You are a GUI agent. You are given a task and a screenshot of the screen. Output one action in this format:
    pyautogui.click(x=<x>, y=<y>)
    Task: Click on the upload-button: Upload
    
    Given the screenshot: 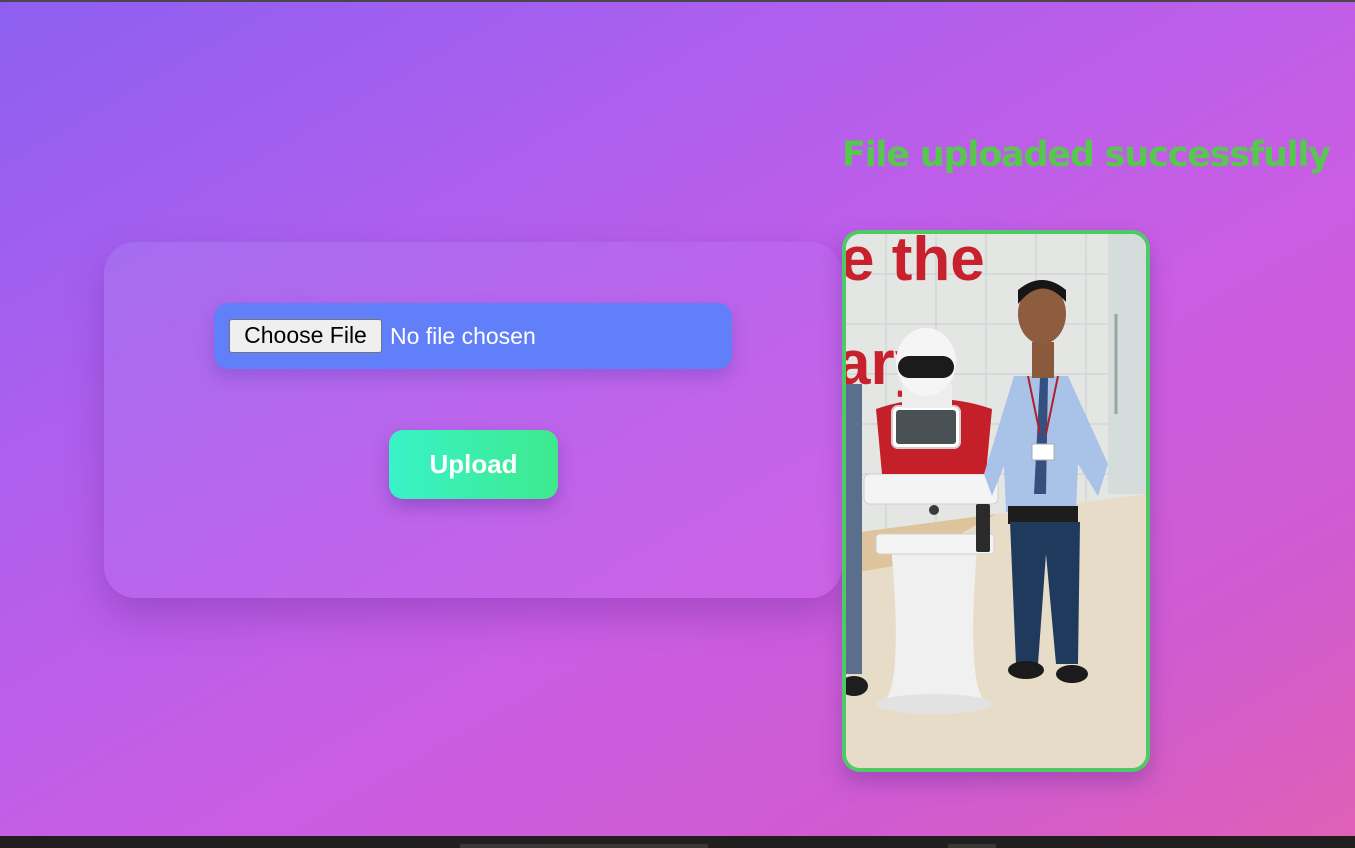 What is the action you would take?
    pyautogui.click(x=473, y=464)
    